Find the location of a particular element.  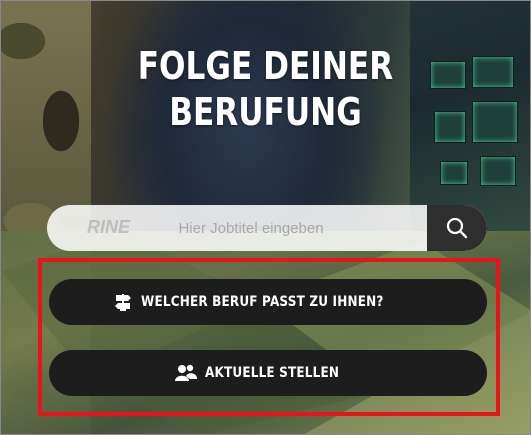

career-match-button: WELCHER BERUF PASST ZU IHNEN? is located at coordinates (268, 302).